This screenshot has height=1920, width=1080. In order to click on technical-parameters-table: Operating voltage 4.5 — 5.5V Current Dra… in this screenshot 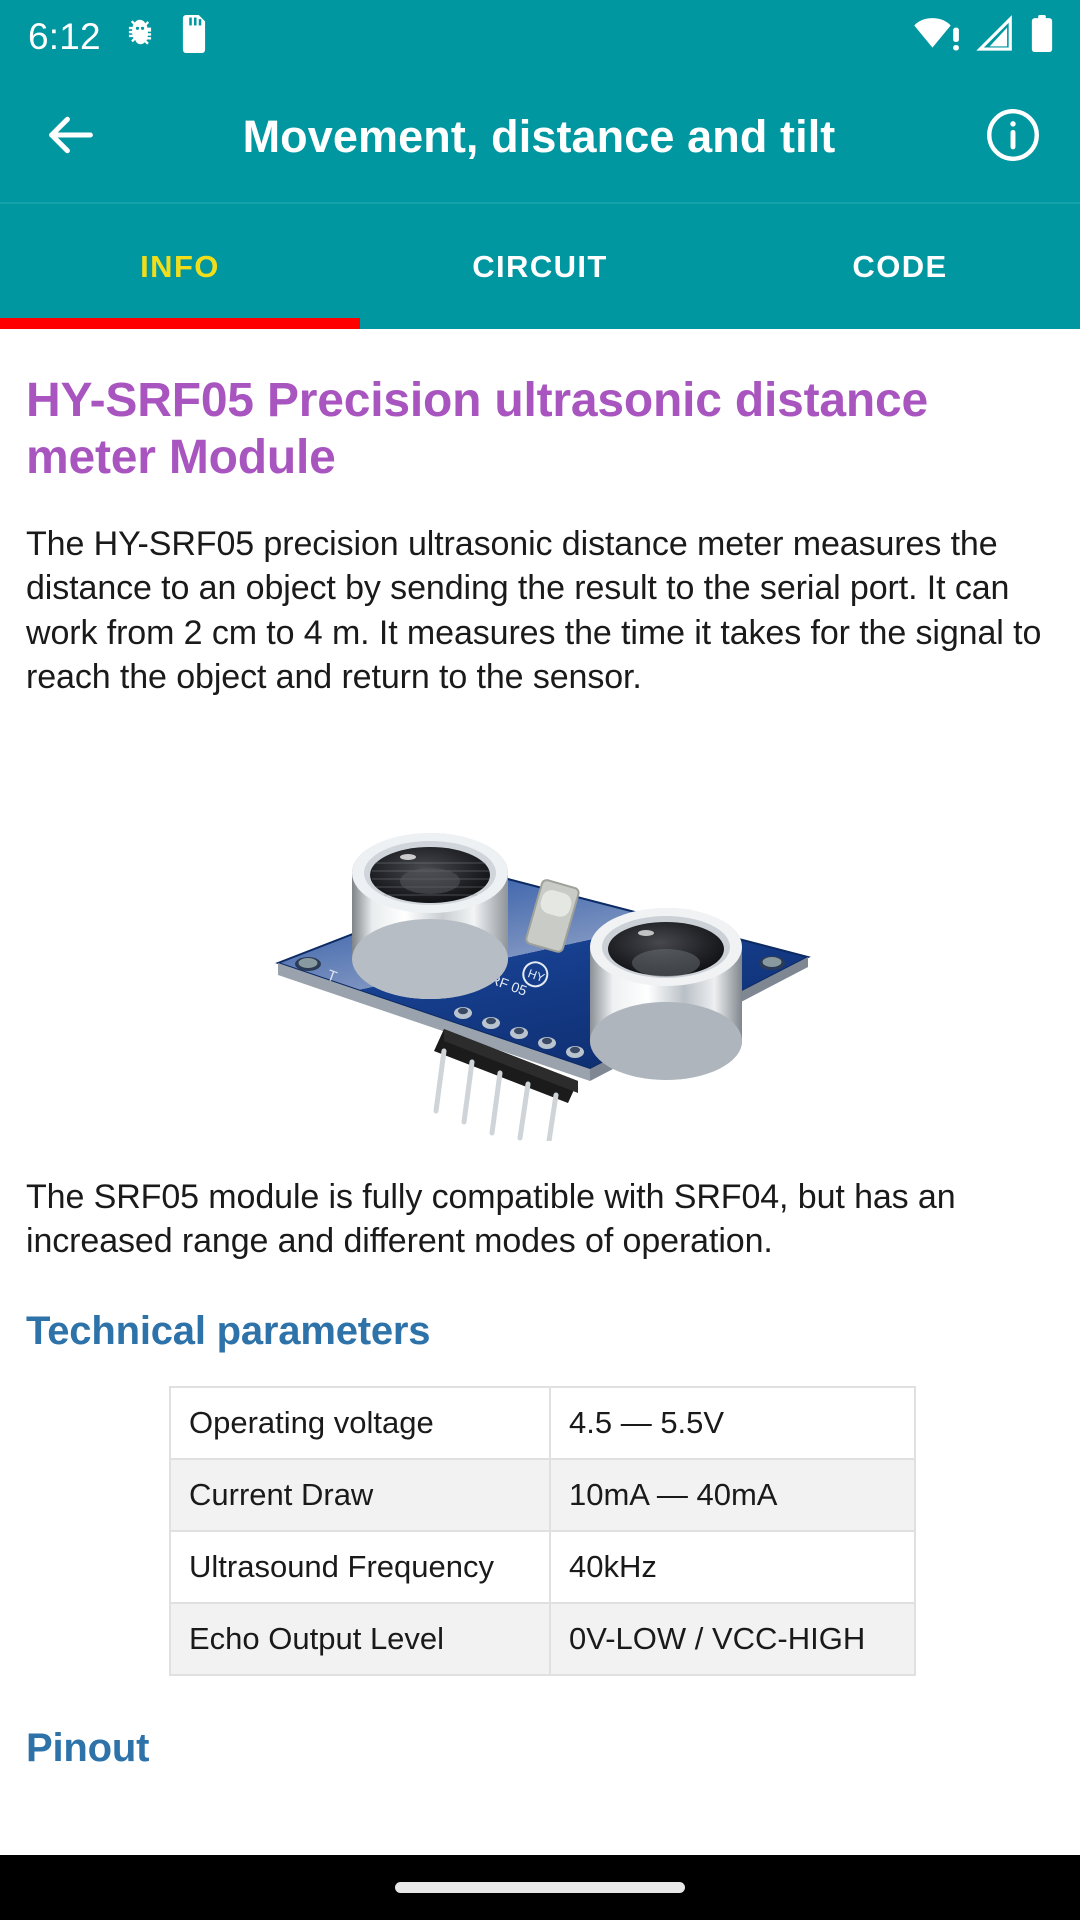, I will do `click(542, 1531)`.